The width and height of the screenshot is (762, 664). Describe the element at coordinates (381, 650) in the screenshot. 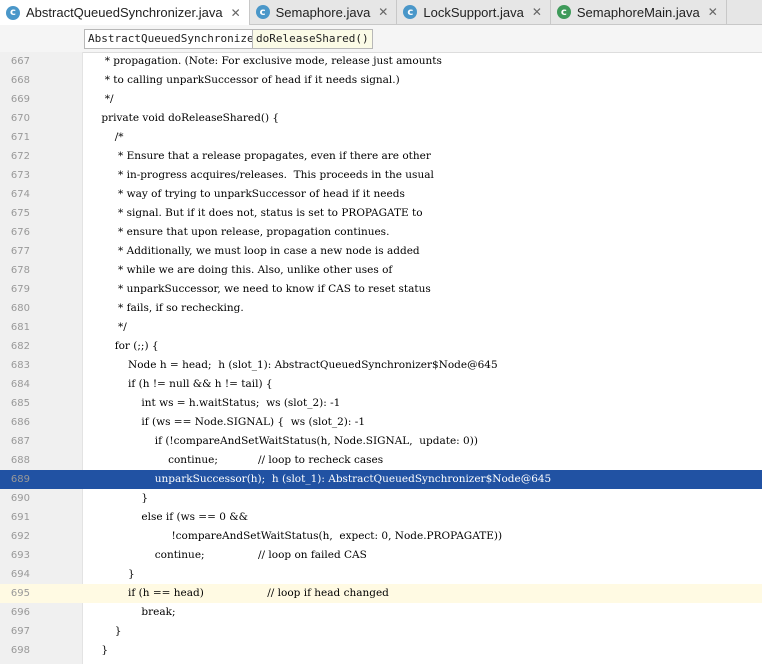

I see `code-line: 698 }` at that location.